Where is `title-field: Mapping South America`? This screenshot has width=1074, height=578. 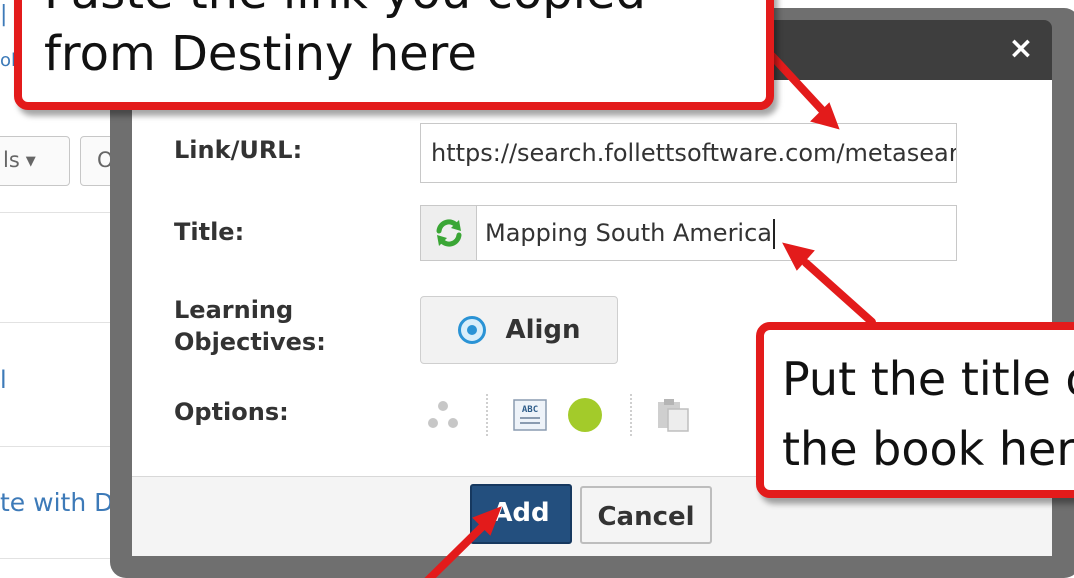 title-field: Mapping South America is located at coordinates (688, 233).